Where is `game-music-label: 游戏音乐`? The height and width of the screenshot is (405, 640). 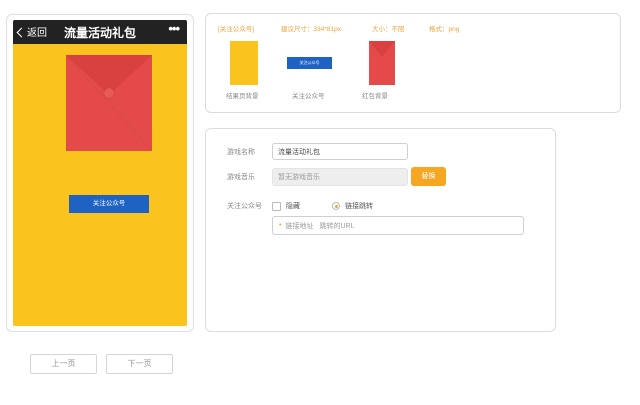
game-music-label: 游戏音乐 is located at coordinates (241, 177).